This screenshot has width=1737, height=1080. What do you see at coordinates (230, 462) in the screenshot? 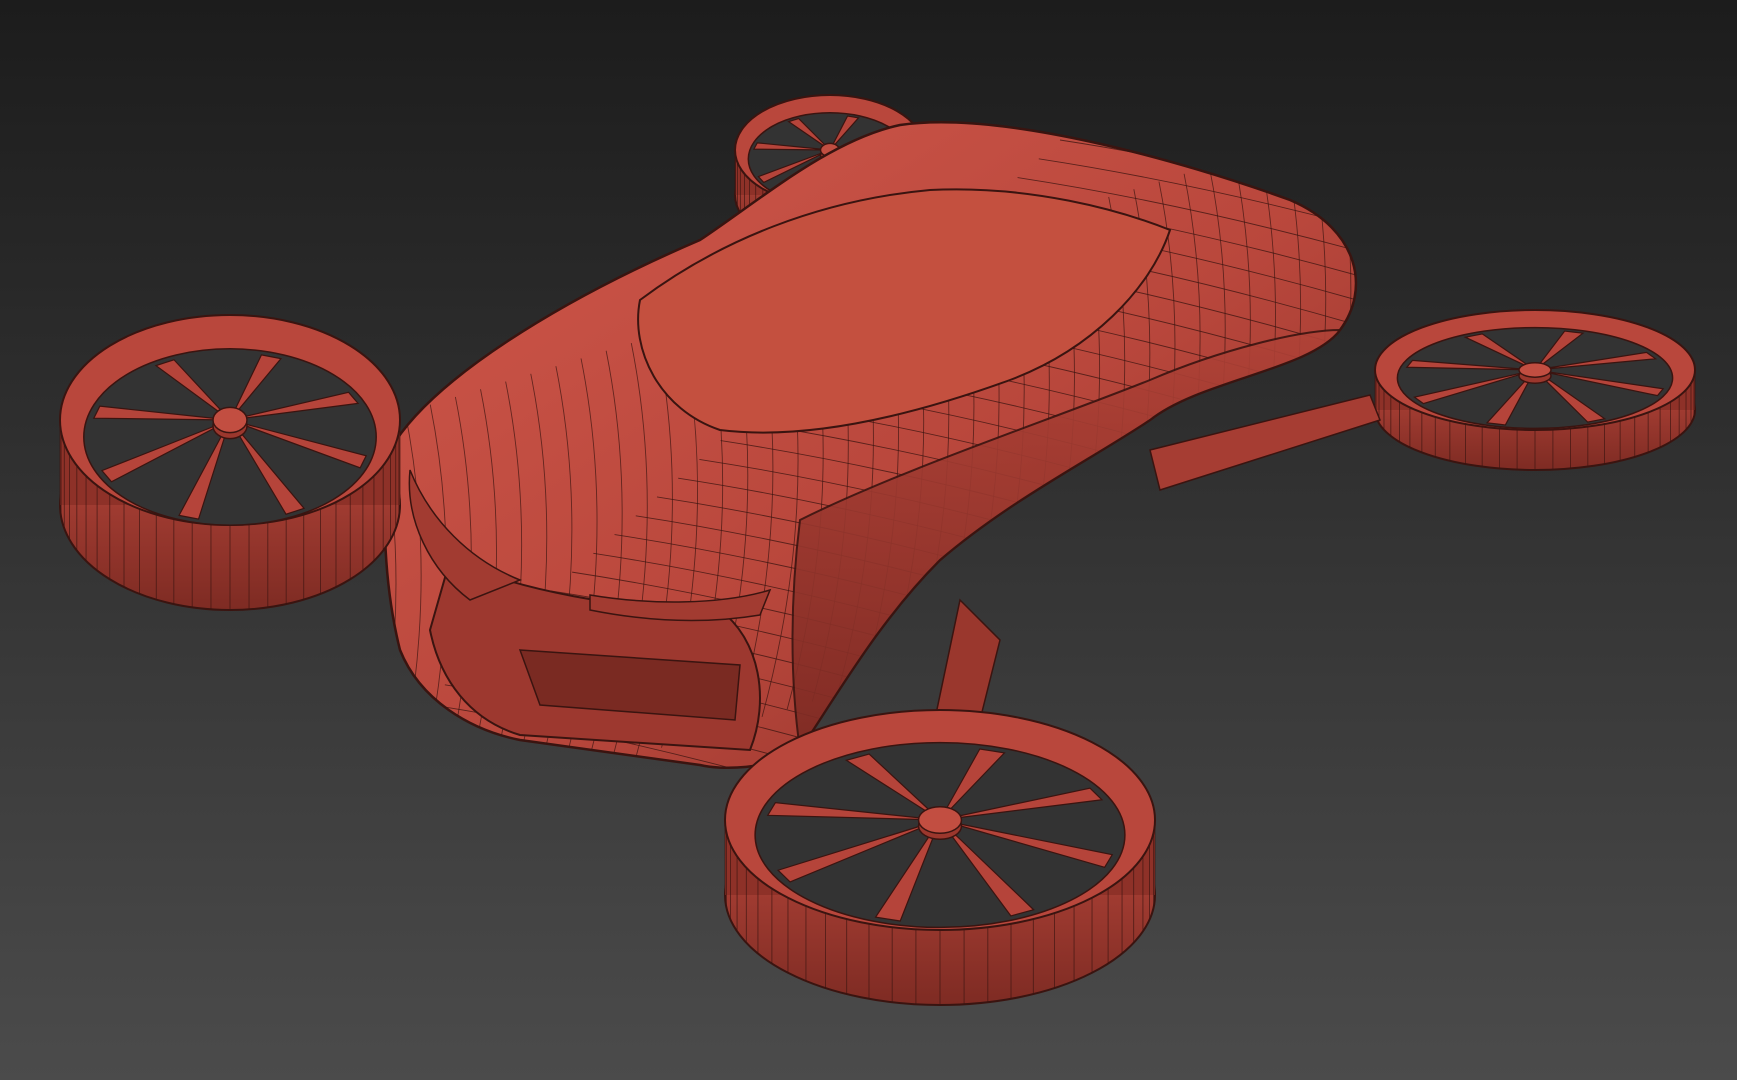
I see `rotor-front-left` at bounding box center [230, 462].